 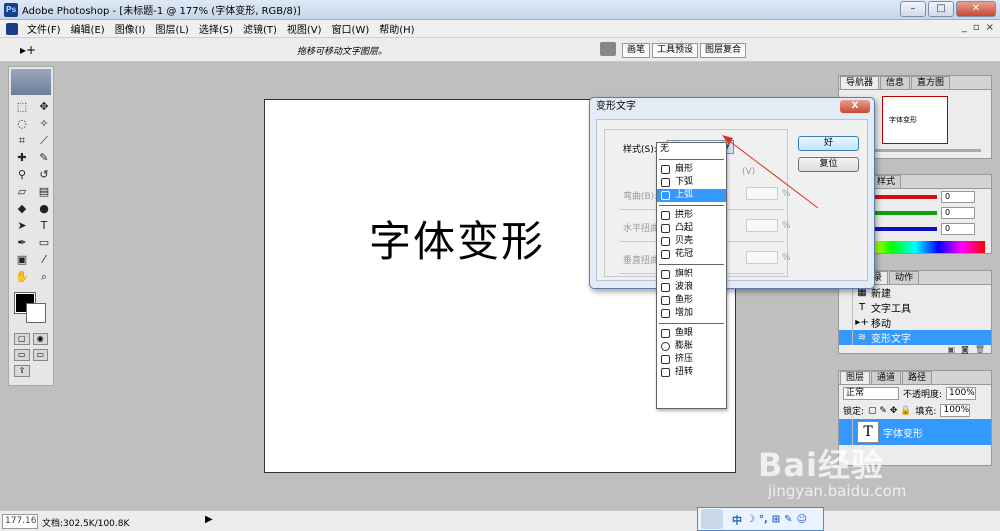 I want to click on brush-tool-icon: ✎, so click(x=44, y=158).